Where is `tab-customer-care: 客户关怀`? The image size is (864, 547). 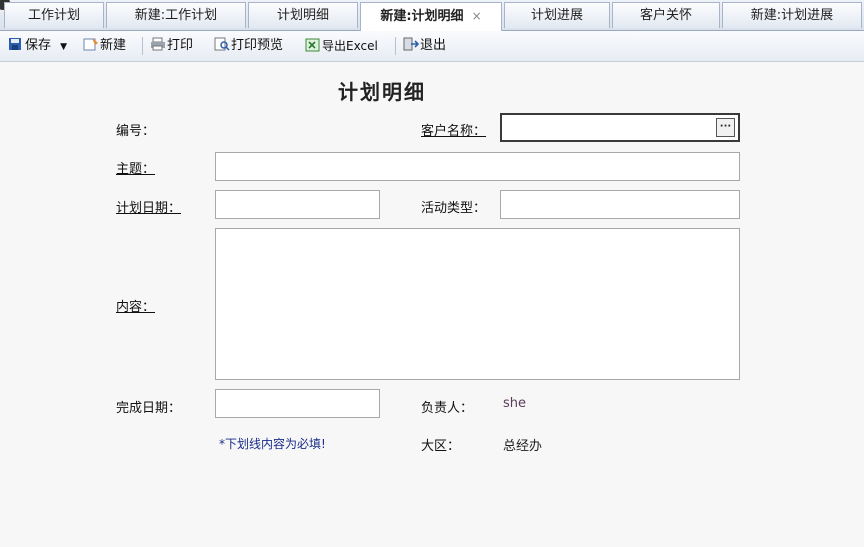
tab-customer-care: 客户关怀 is located at coordinates (666, 15).